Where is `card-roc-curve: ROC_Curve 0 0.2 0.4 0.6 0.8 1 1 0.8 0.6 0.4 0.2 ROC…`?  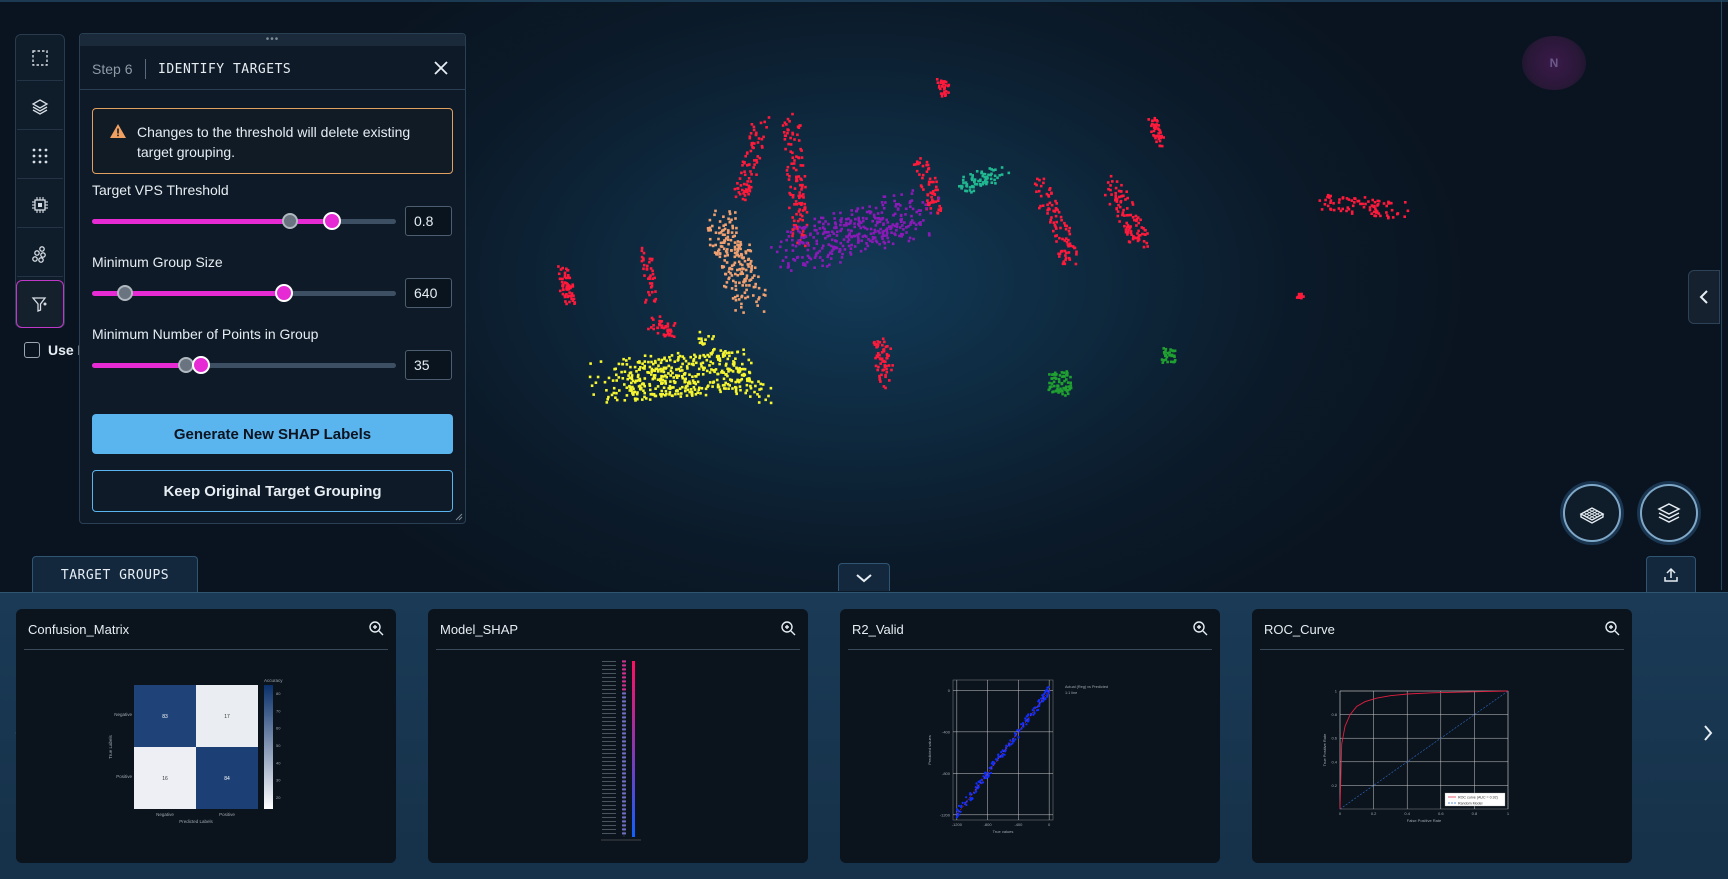 card-roc-curve: ROC_Curve 0 0.2 0.4 0.6 0.8 1 1 0.8 0.6 0.4 0.2 ROC… is located at coordinates (1442, 736).